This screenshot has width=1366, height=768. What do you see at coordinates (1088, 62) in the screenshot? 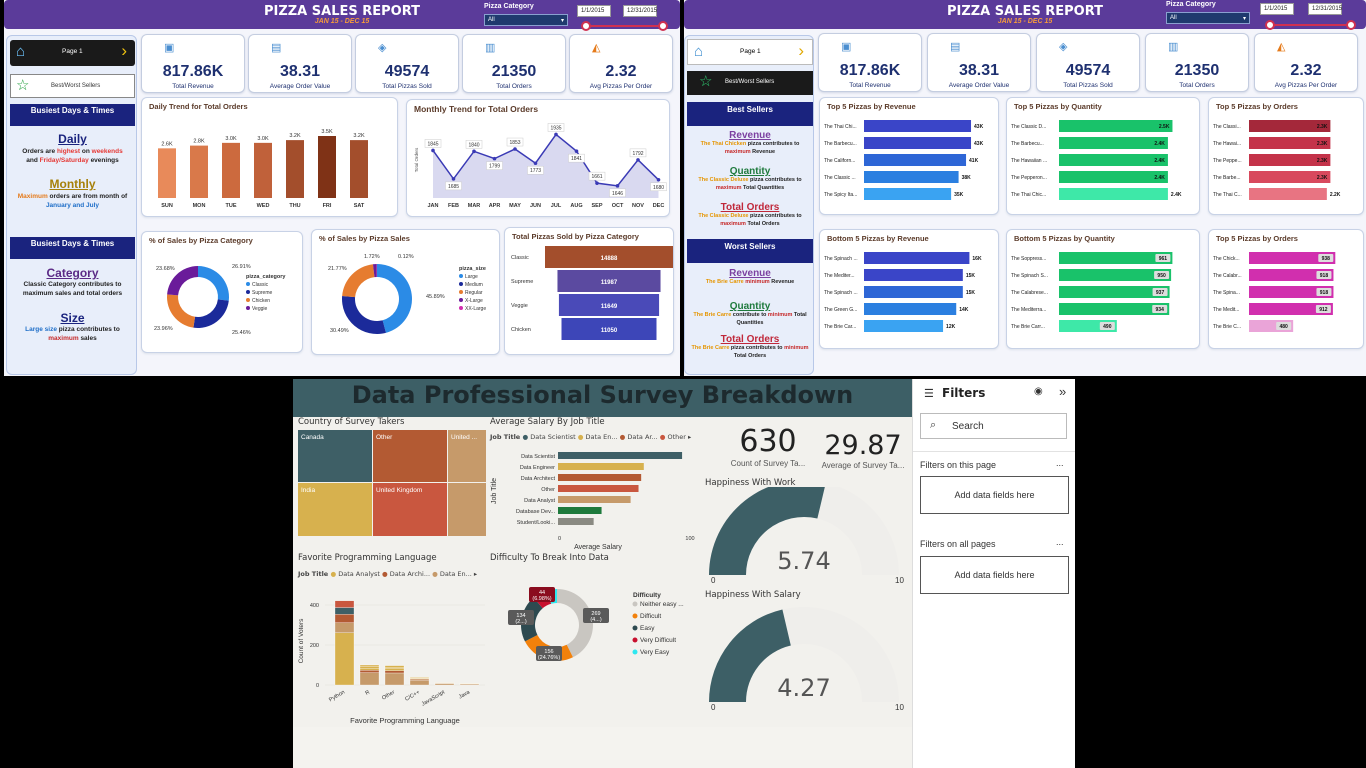
I see `kpi-card-2: ◈ 49574 Total Pizzas Sold` at bounding box center [1088, 62].